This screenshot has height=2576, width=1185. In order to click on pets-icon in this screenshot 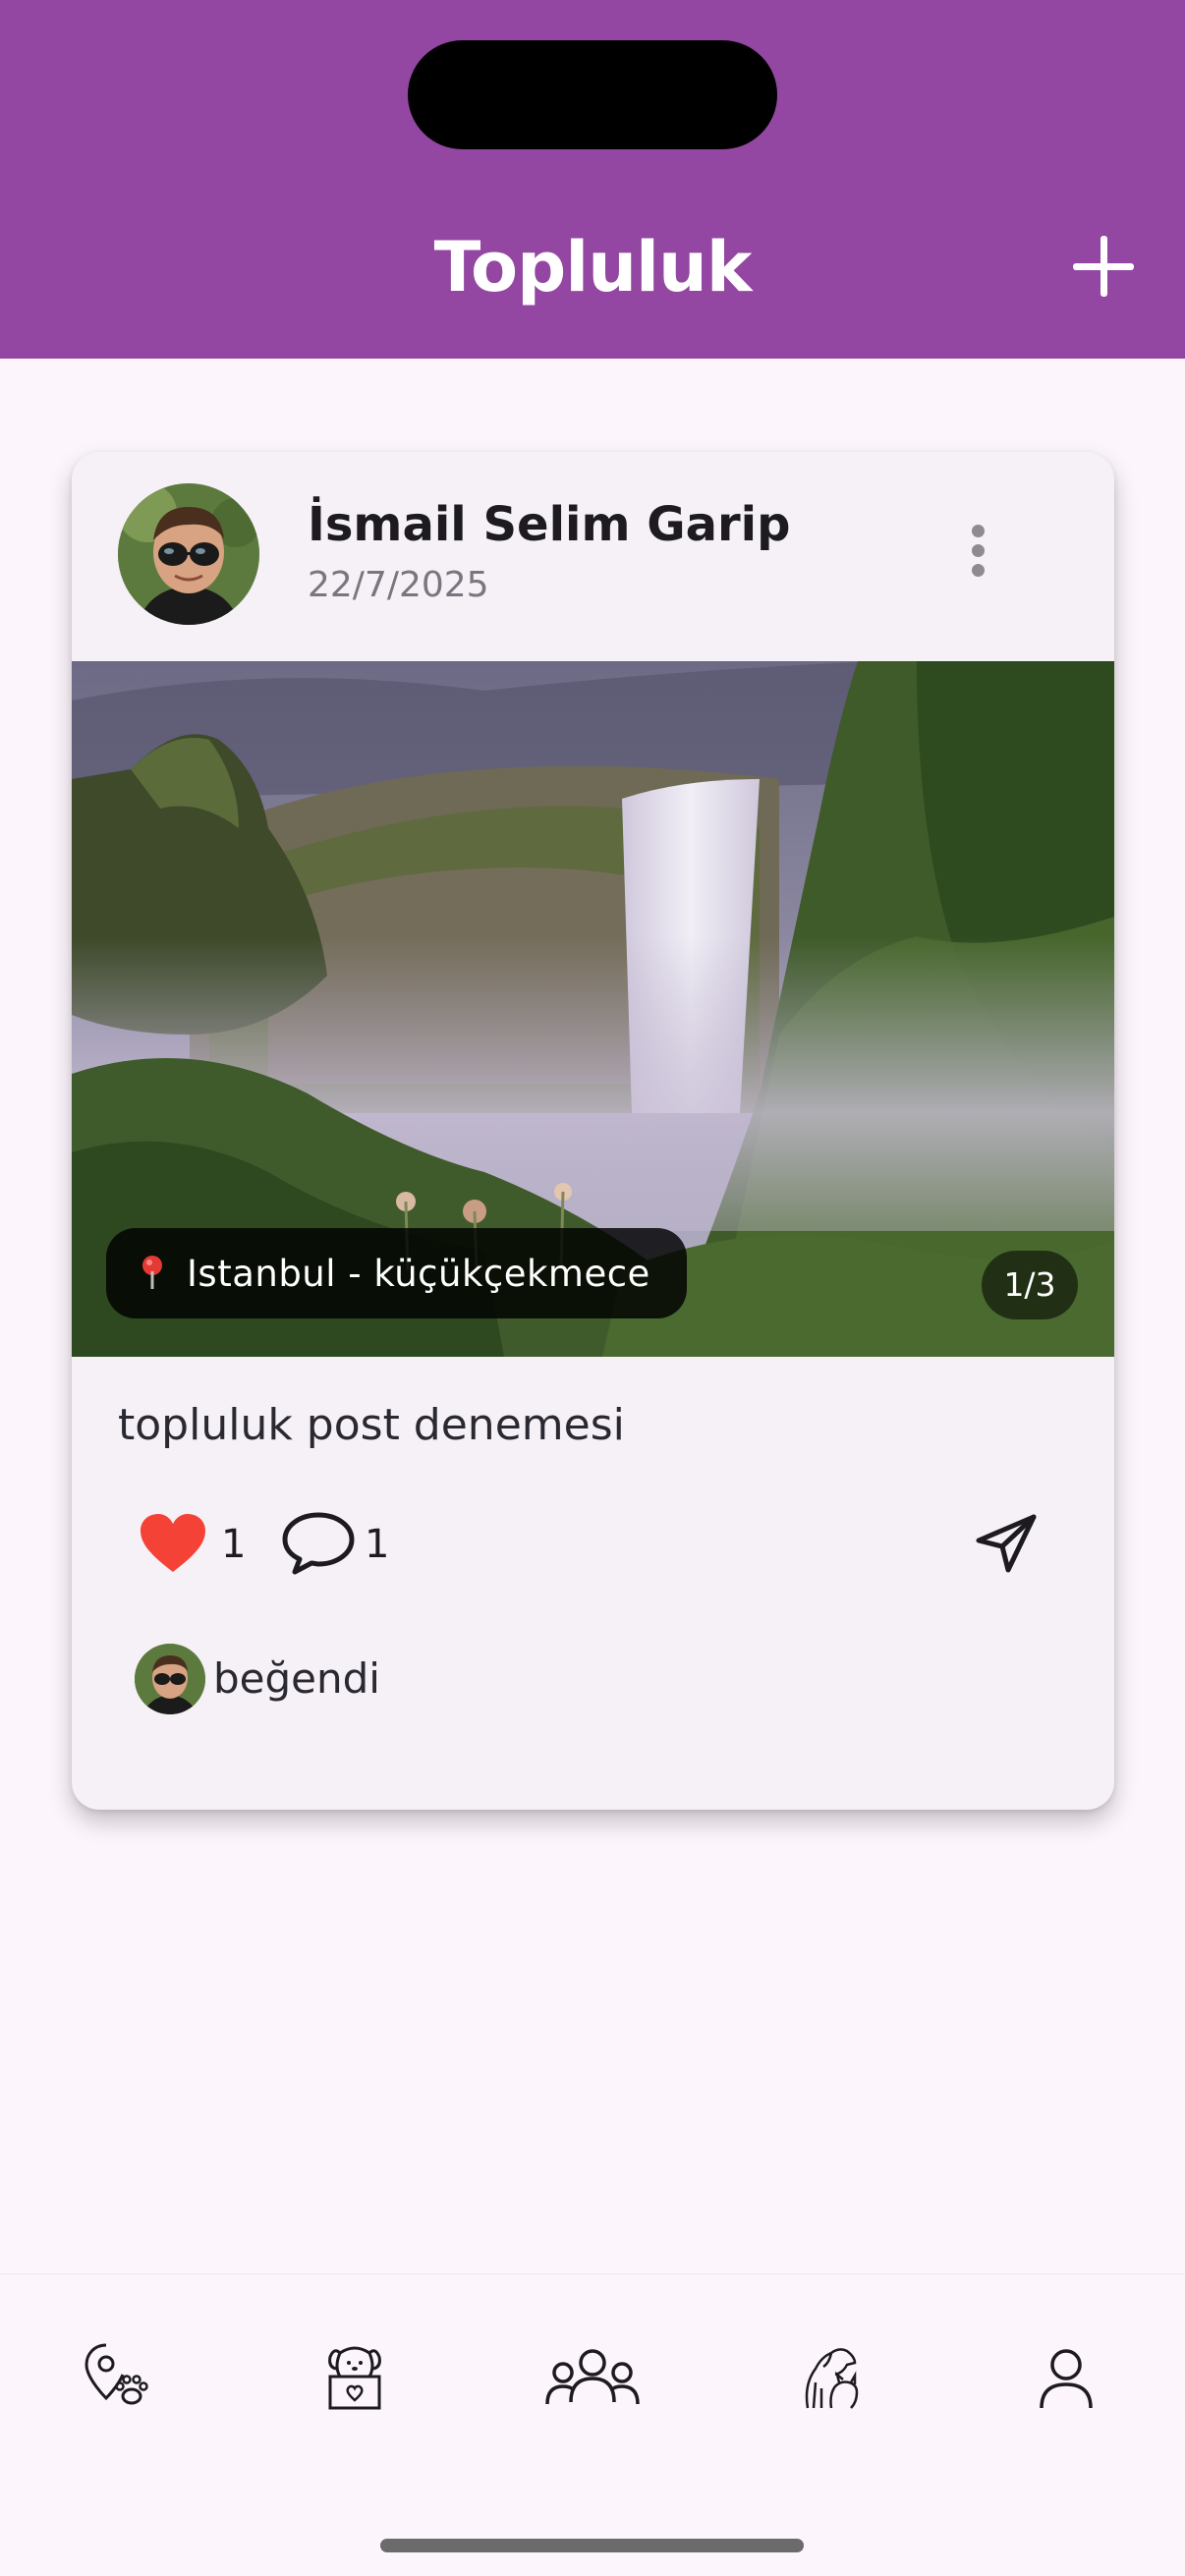, I will do `click(832, 2378)`.